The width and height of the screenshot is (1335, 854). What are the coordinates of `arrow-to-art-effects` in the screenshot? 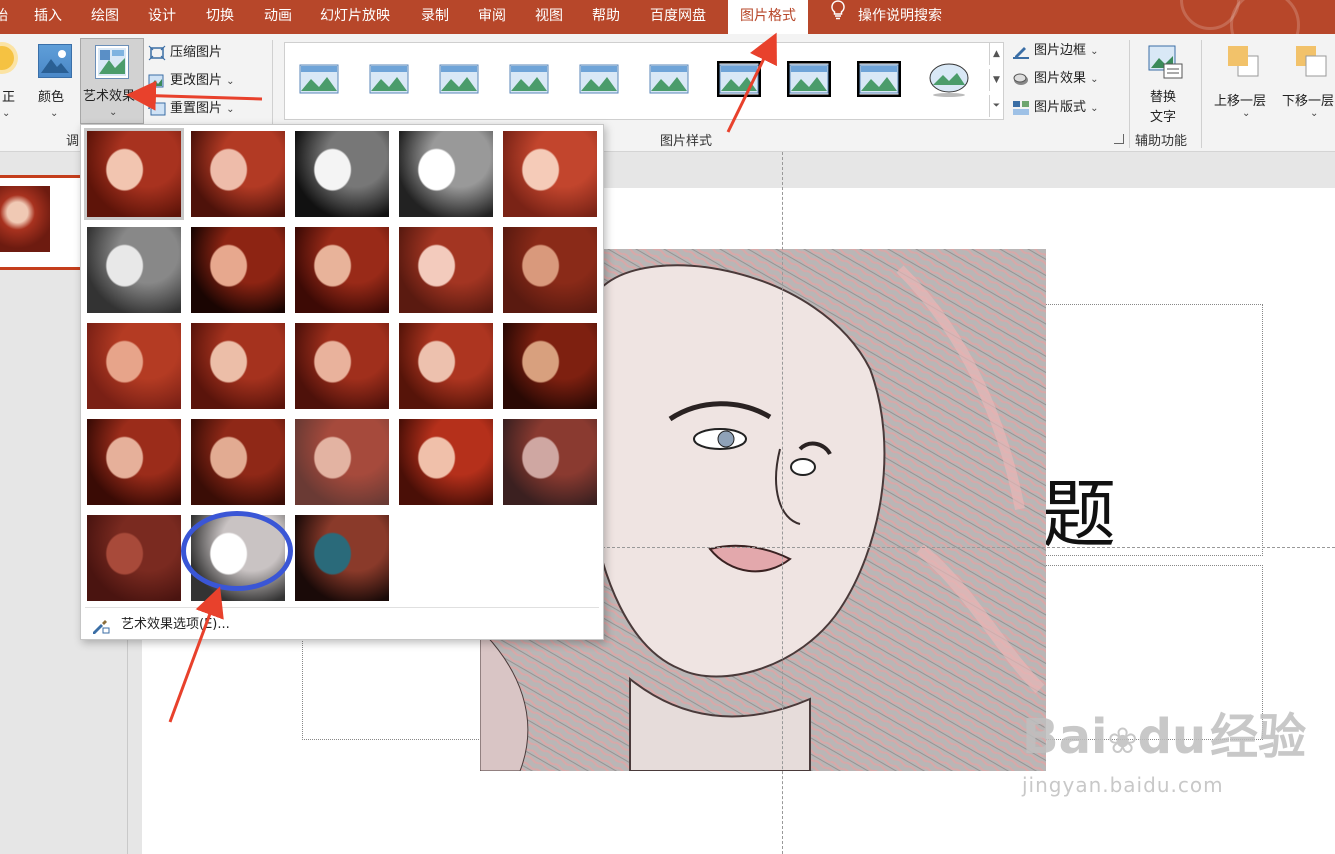 It's located at (194, 95).